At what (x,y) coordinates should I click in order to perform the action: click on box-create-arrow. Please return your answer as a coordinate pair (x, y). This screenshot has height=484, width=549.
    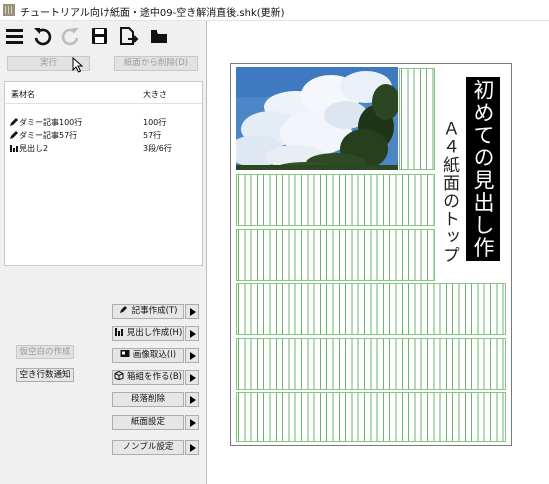
    Looking at the image, I should click on (192, 377).